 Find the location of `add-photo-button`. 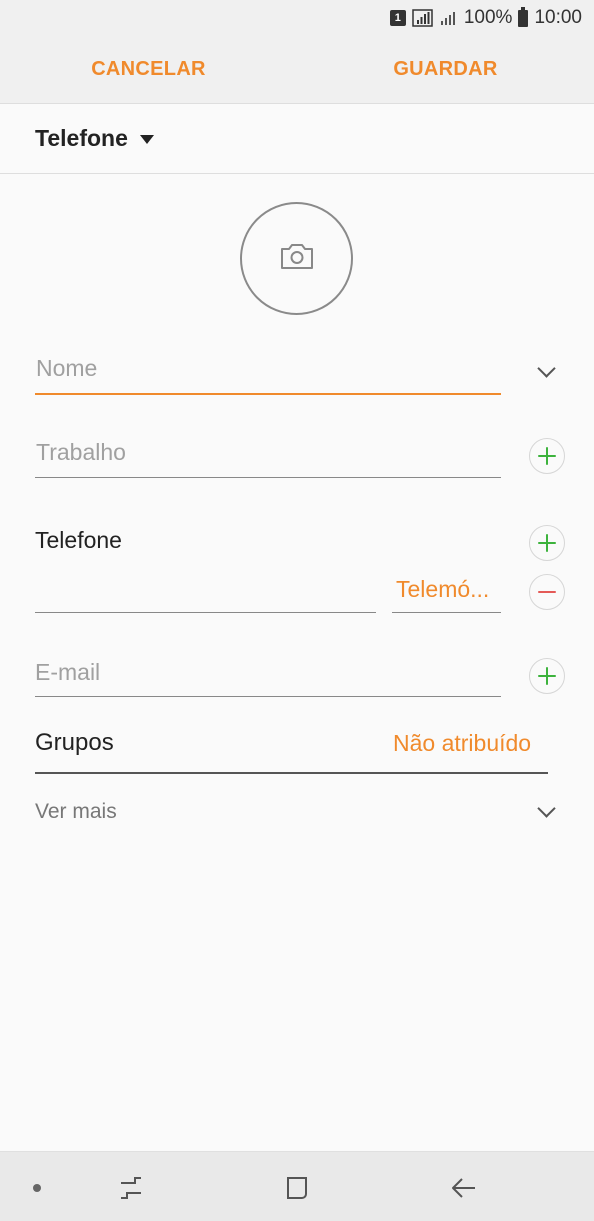

add-photo-button is located at coordinates (296, 258).